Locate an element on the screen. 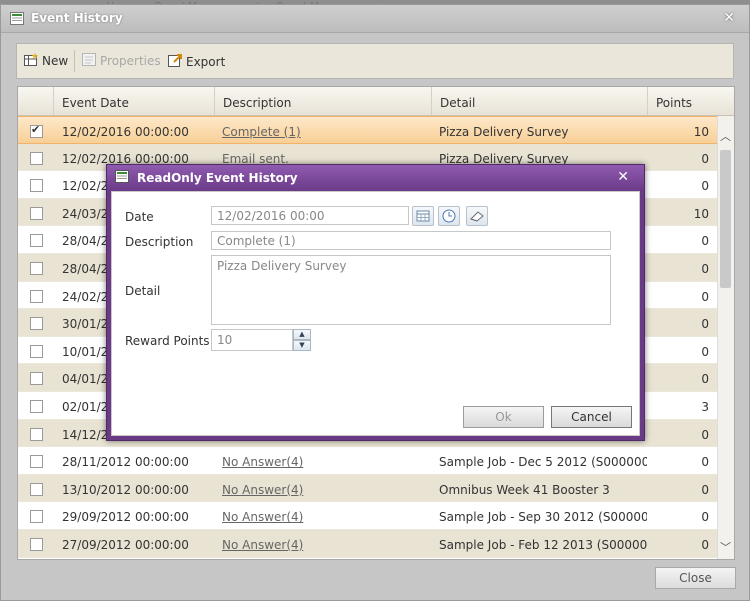 The height and width of the screenshot is (601, 750). calendar-icon is located at coordinates (423, 216).